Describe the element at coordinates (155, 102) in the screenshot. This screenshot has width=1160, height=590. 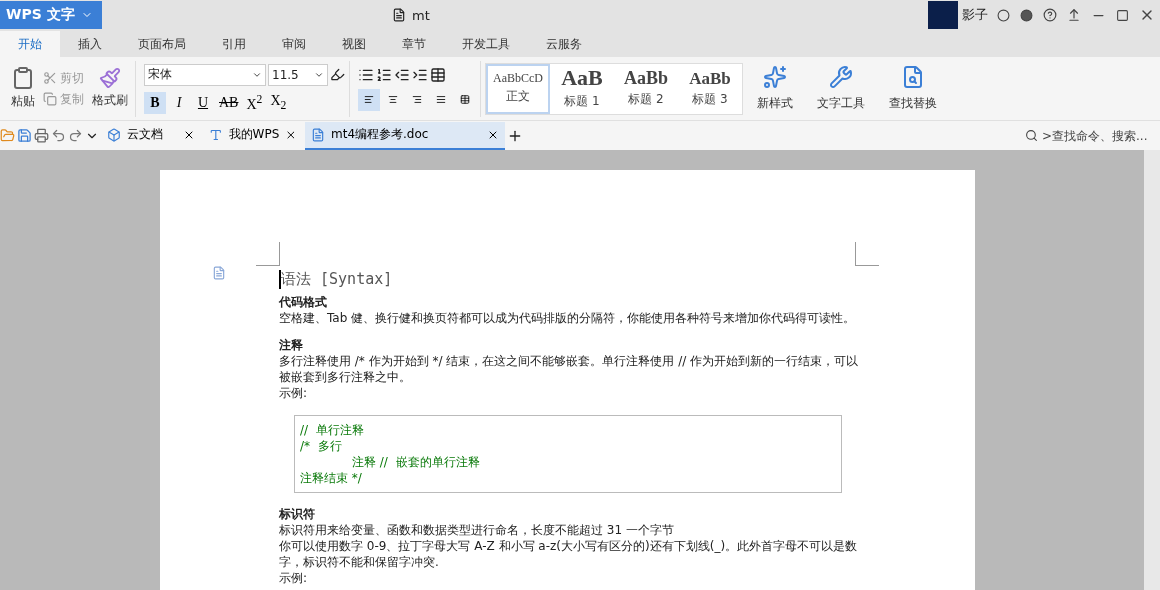
I see `format-button: B` at that location.